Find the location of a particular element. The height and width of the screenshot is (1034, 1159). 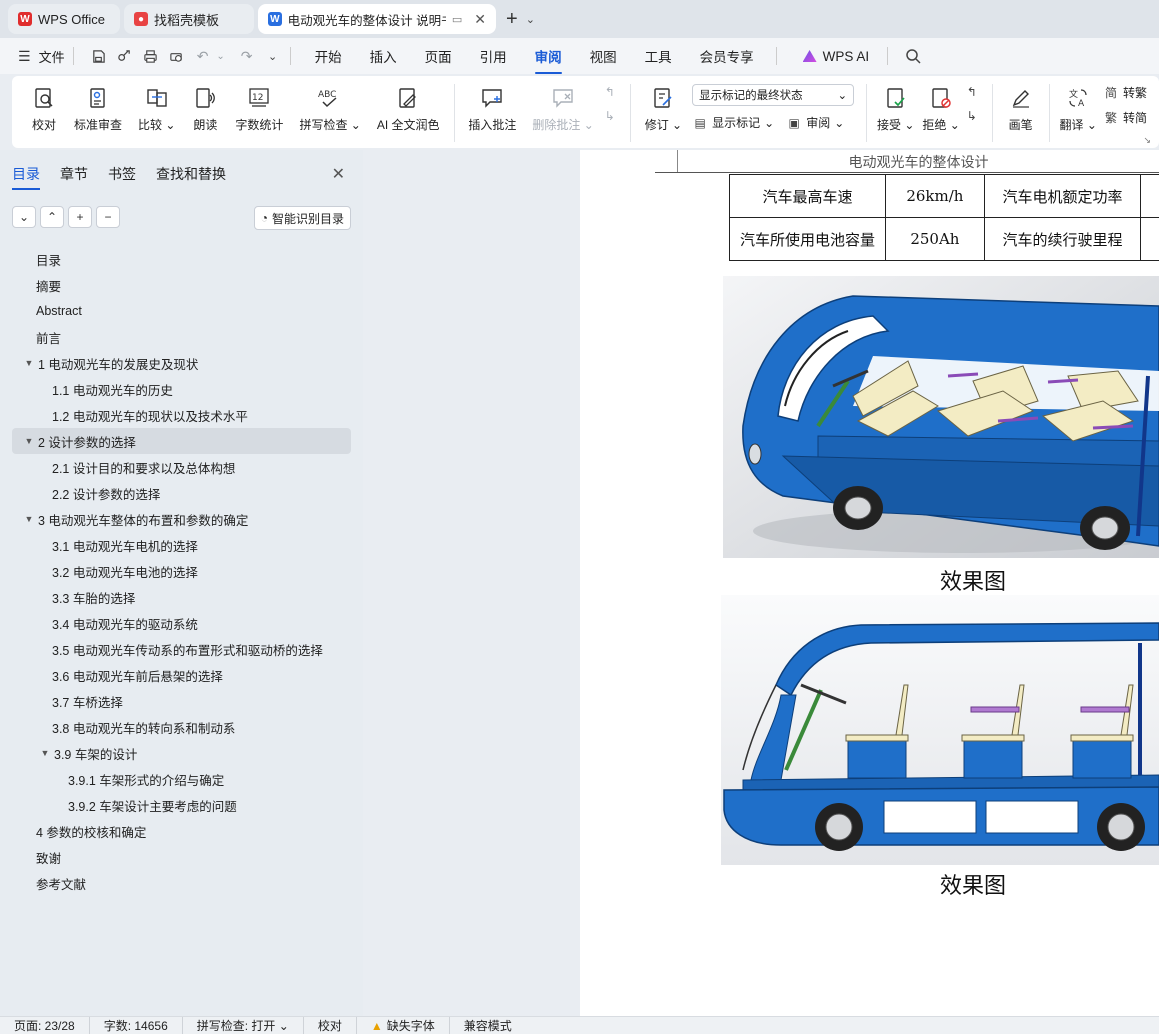

toc-item: 前言 is located at coordinates (181, 337).